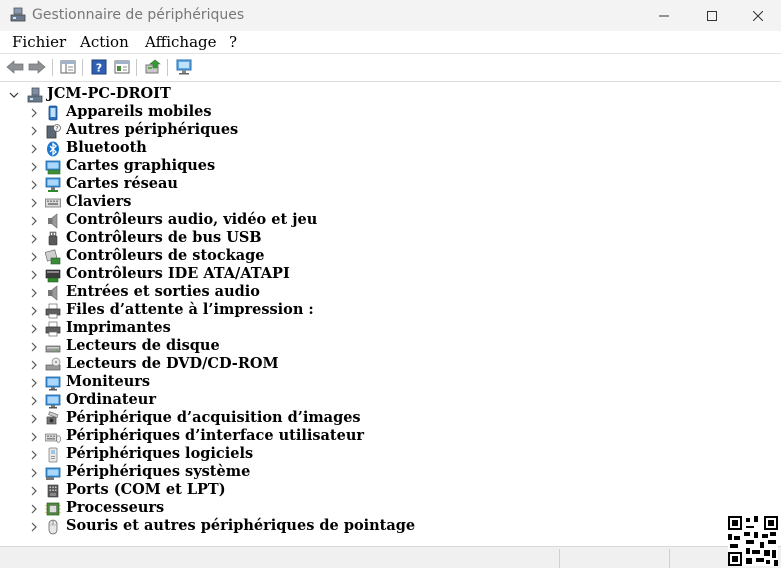  Describe the element at coordinates (146, 489) in the screenshot. I see `tree-item-label: Ports (COM et LPT)` at that location.